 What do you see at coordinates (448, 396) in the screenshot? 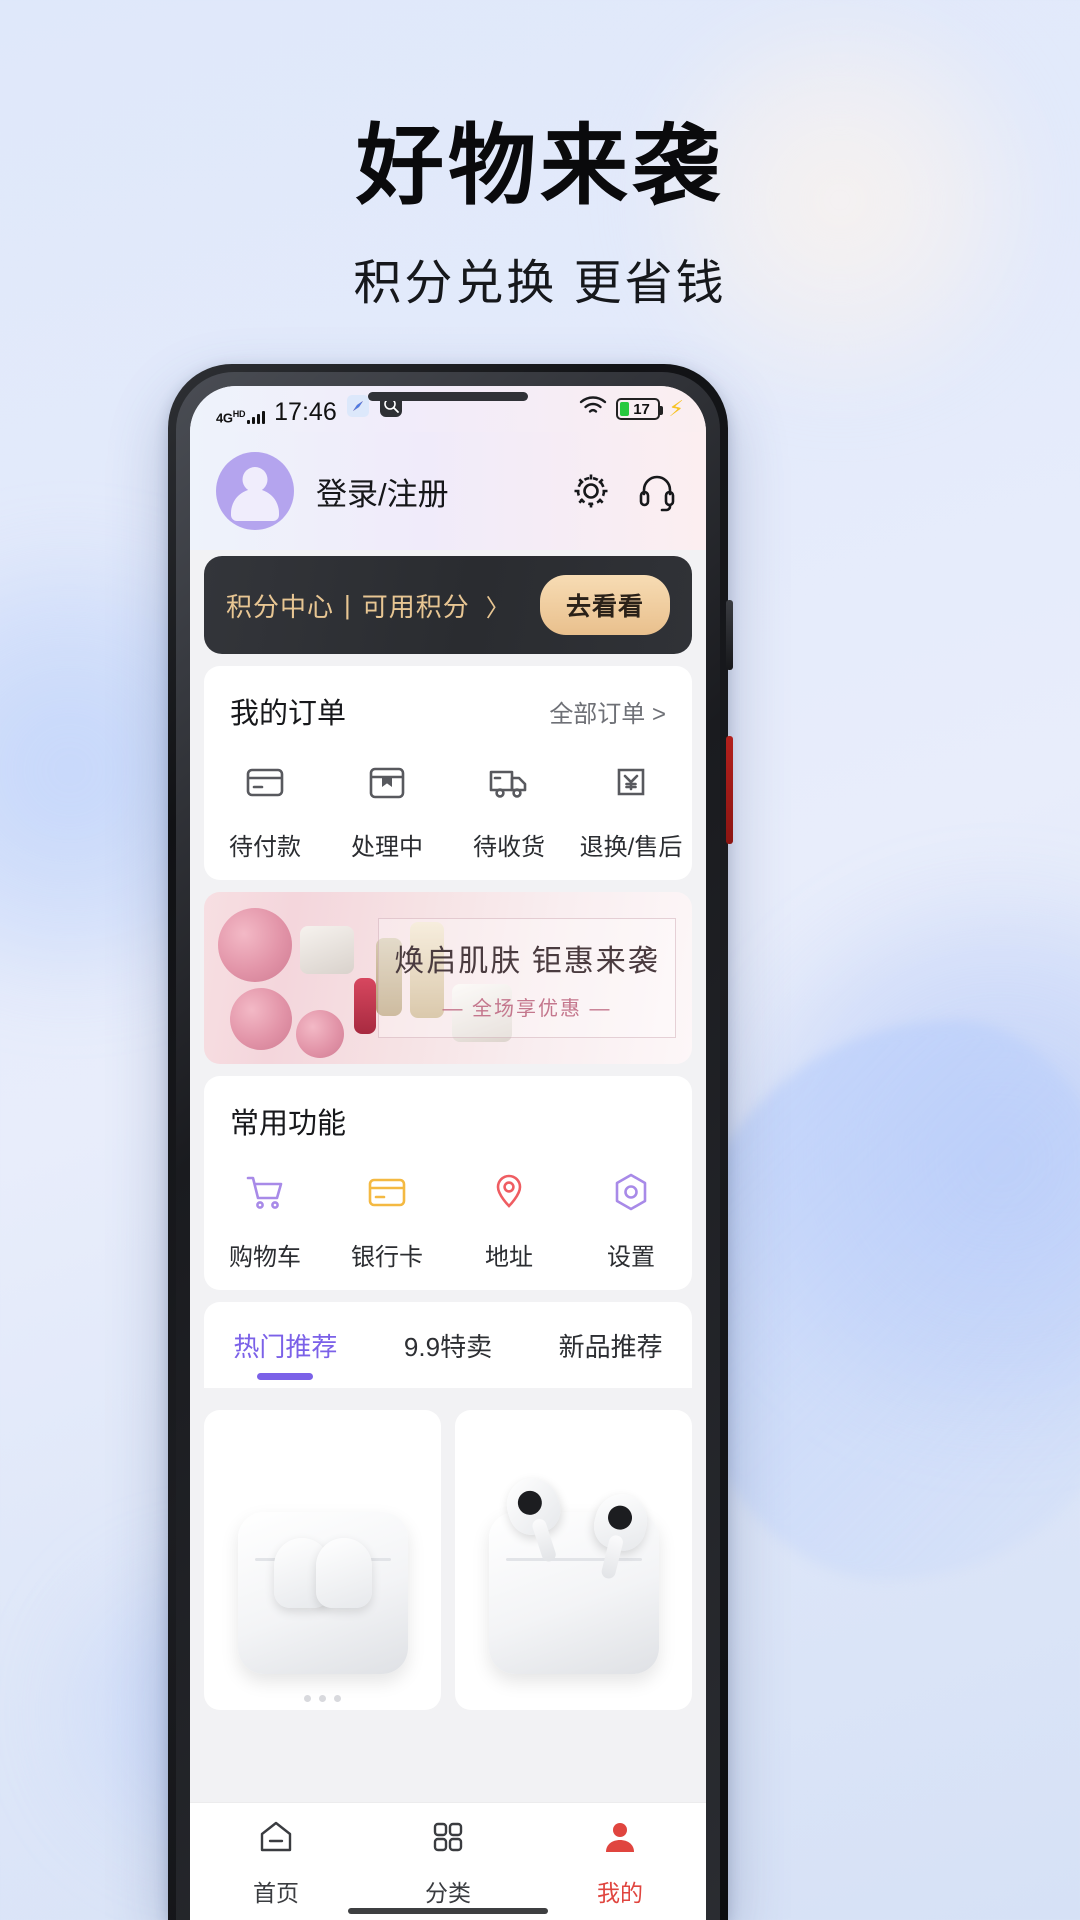
I see `earpiece-notch` at bounding box center [448, 396].